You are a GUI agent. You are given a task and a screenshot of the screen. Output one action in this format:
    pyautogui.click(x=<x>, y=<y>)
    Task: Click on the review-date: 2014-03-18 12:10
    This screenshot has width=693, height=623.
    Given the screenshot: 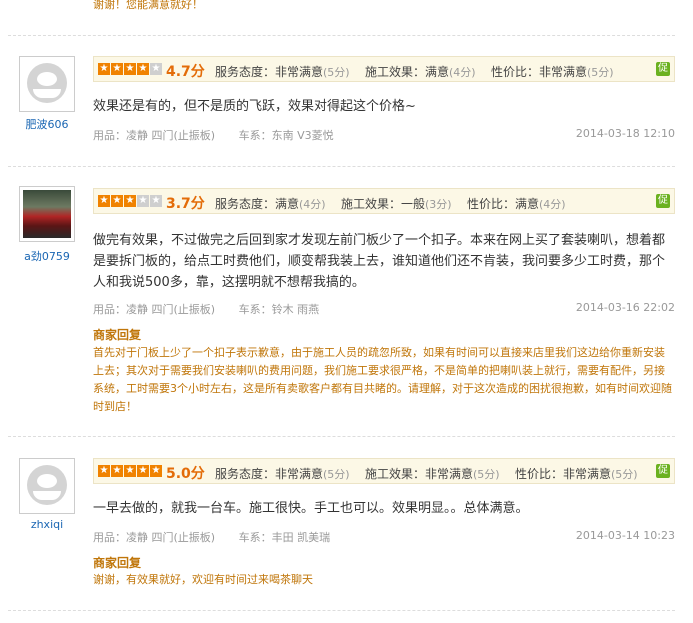 What is the action you would take?
    pyautogui.click(x=625, y=133)
    